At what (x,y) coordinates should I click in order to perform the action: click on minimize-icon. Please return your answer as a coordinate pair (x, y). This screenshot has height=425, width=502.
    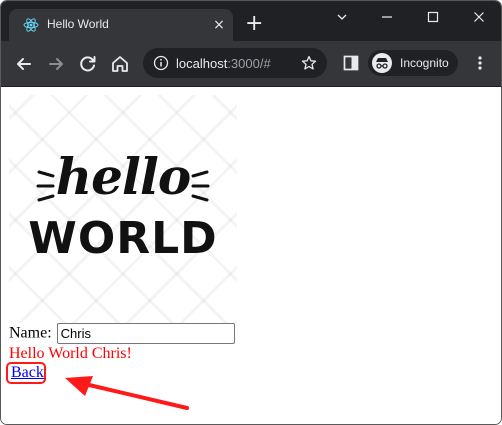
    Looking at the image, I should click on (387, 17).